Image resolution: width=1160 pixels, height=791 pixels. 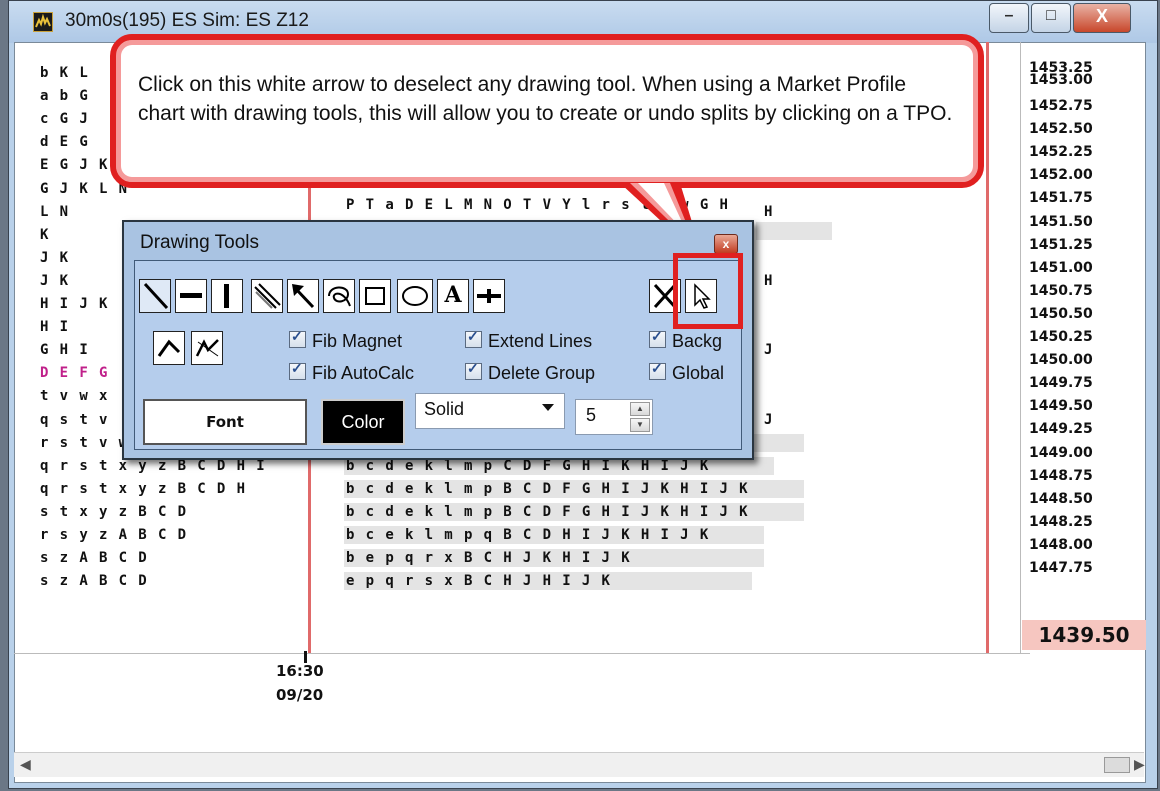 What do you see at coordinates (1084, 635) in the screenshot?
I see `last-price-label: 1439.50` at bounding box center [1084, 635].